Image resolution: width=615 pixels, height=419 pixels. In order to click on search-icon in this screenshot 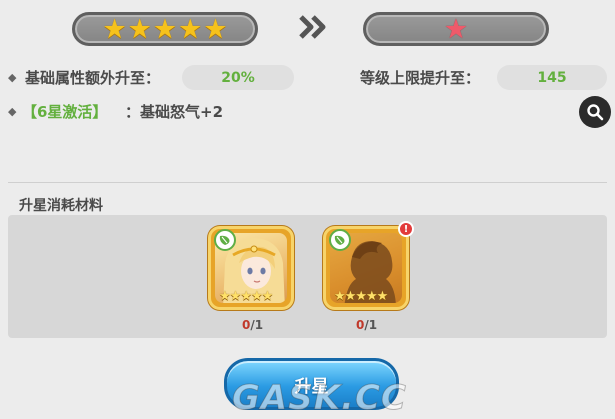, I will do `click(595, 112)`.